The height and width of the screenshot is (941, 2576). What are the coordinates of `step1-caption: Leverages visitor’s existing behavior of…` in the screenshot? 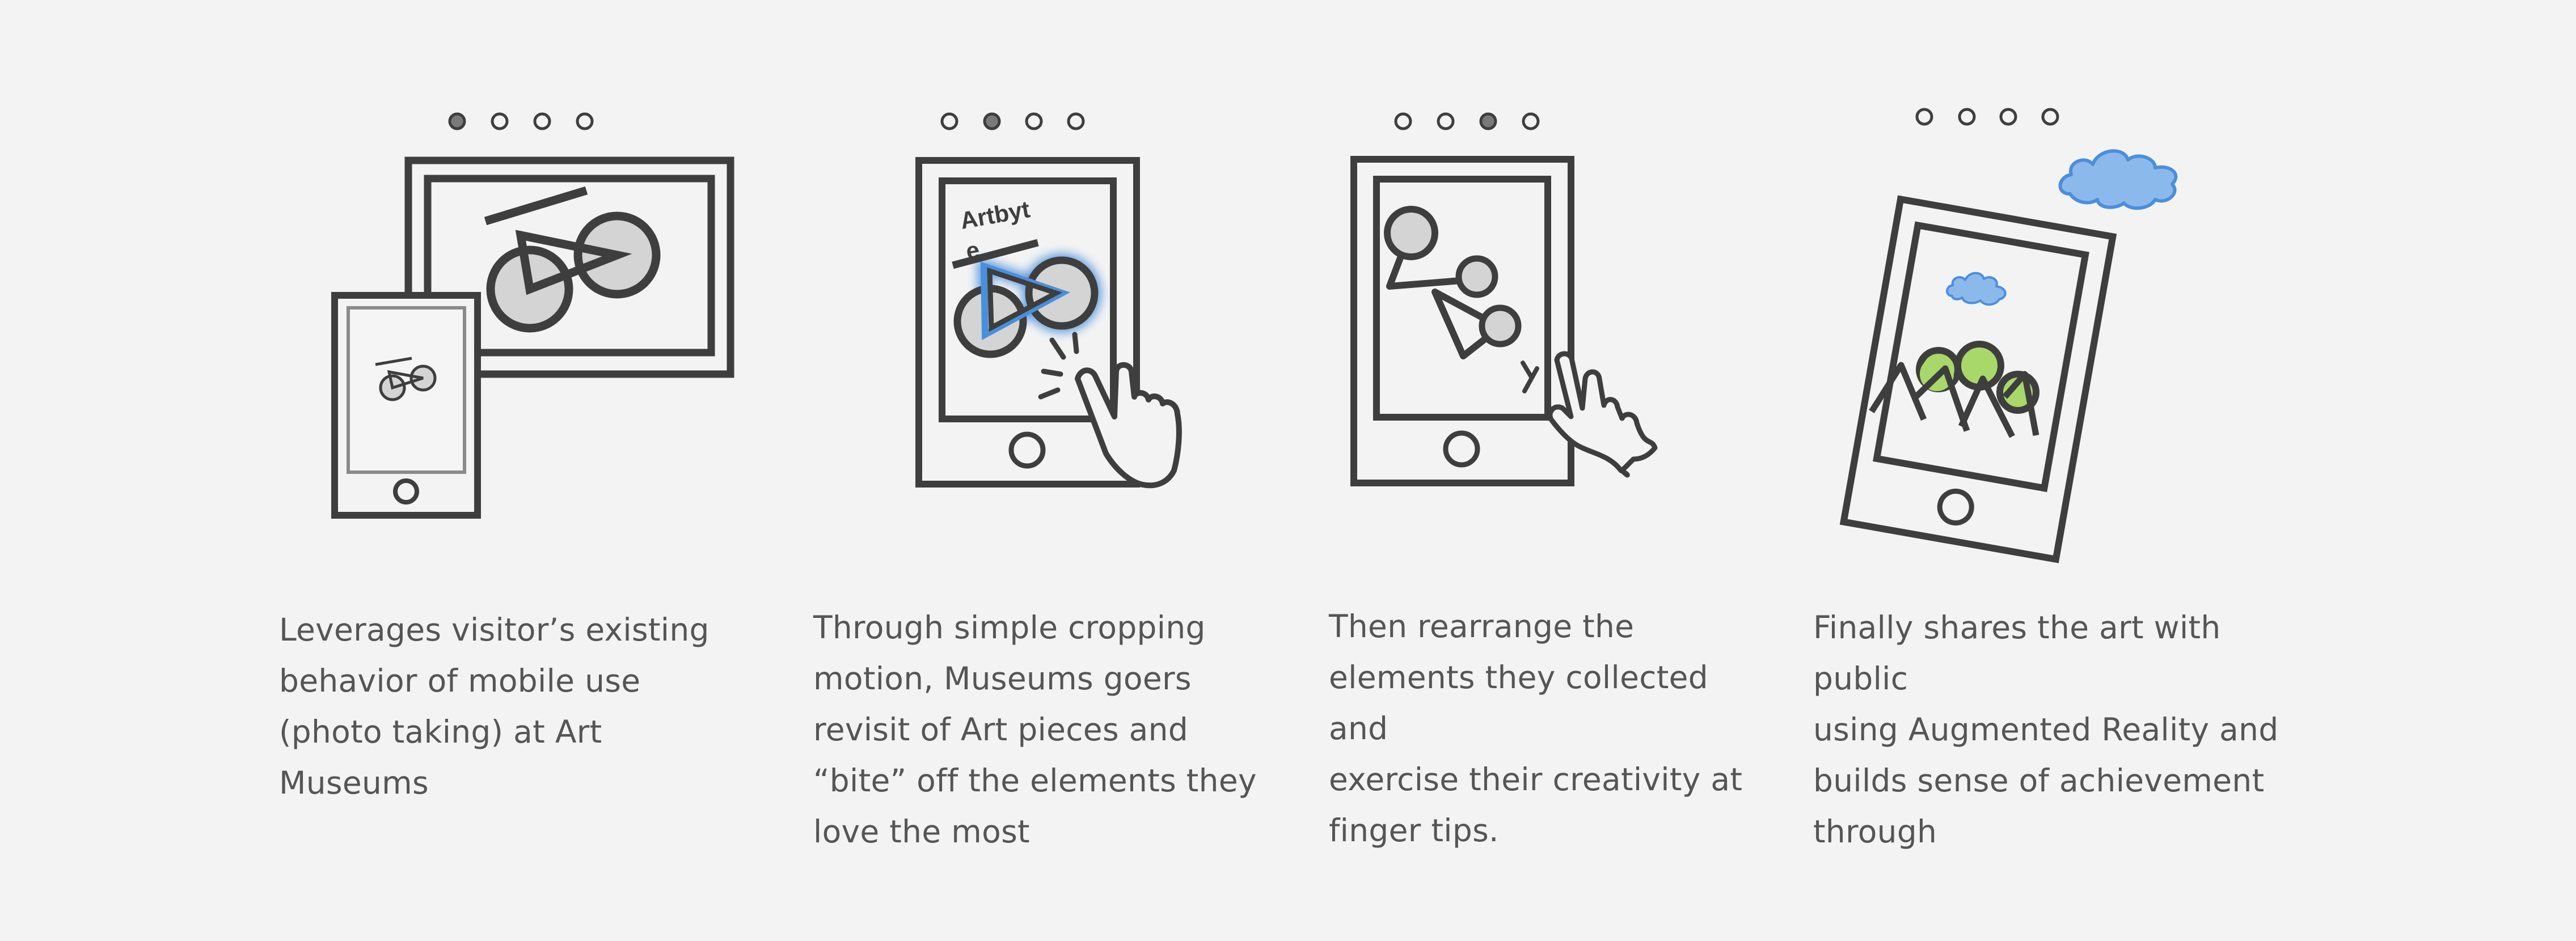 It's located at (494, 706).